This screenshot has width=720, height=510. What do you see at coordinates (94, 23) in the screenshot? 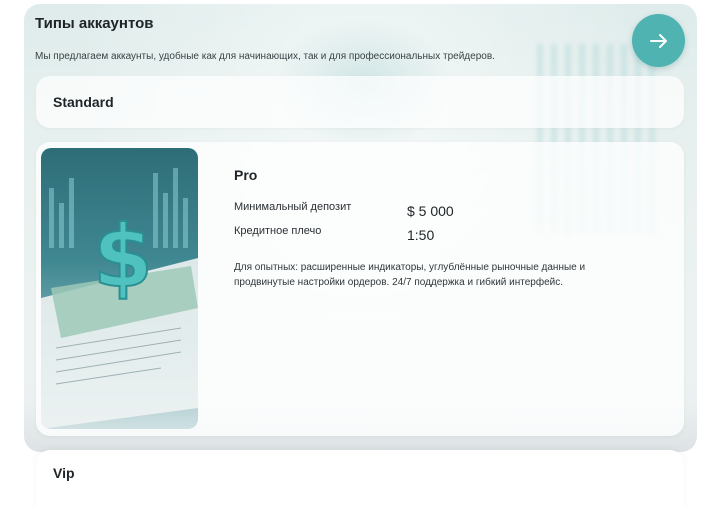
I see `section-title: Типы аккаунтов` at bounding box center [94, 23].